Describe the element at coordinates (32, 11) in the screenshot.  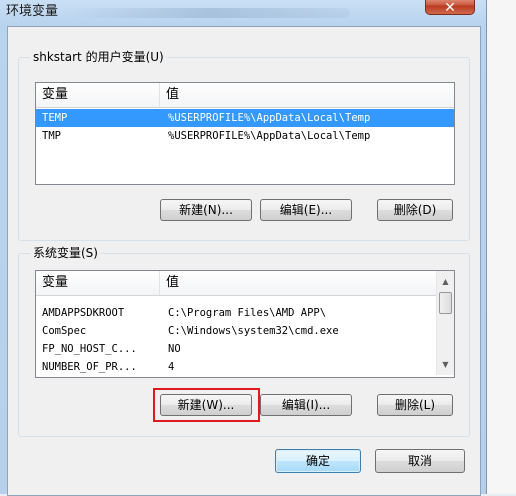
I see `window-title: 环境变量` at that location.